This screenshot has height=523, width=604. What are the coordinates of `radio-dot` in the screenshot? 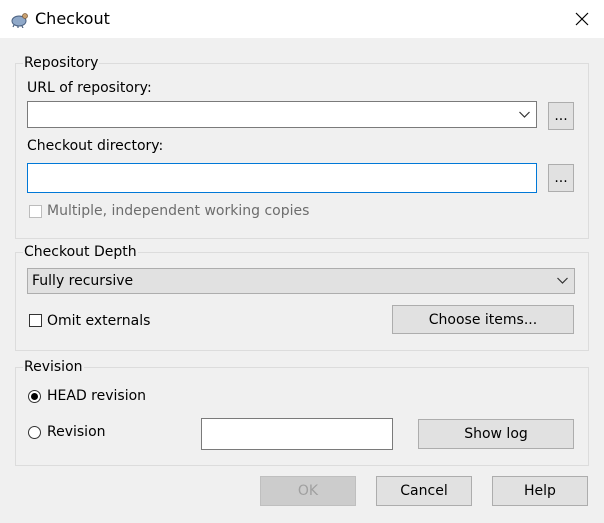 It's located at (34, 396).